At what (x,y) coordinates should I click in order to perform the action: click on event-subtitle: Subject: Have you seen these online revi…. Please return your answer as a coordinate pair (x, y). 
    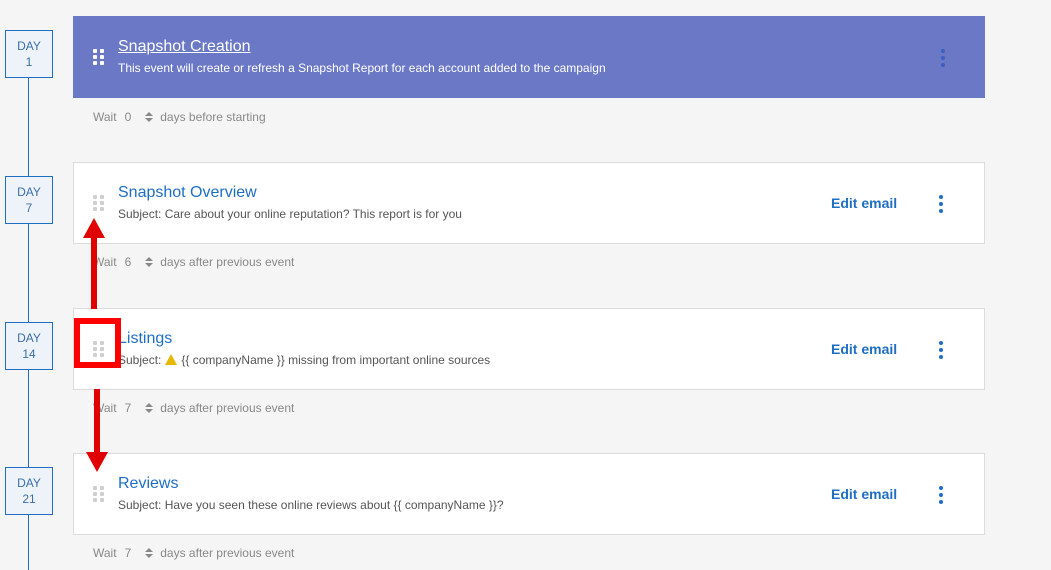
    Looking at the image, I should click on (311, 505).